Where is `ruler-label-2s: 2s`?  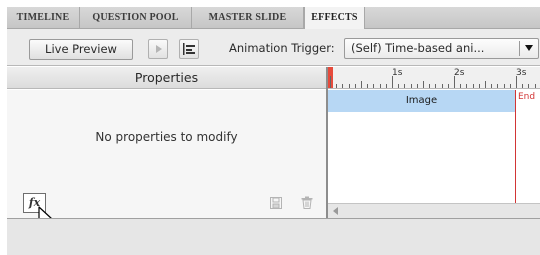
ruler-label-2s: 2s is located at coordinates (459, 73).